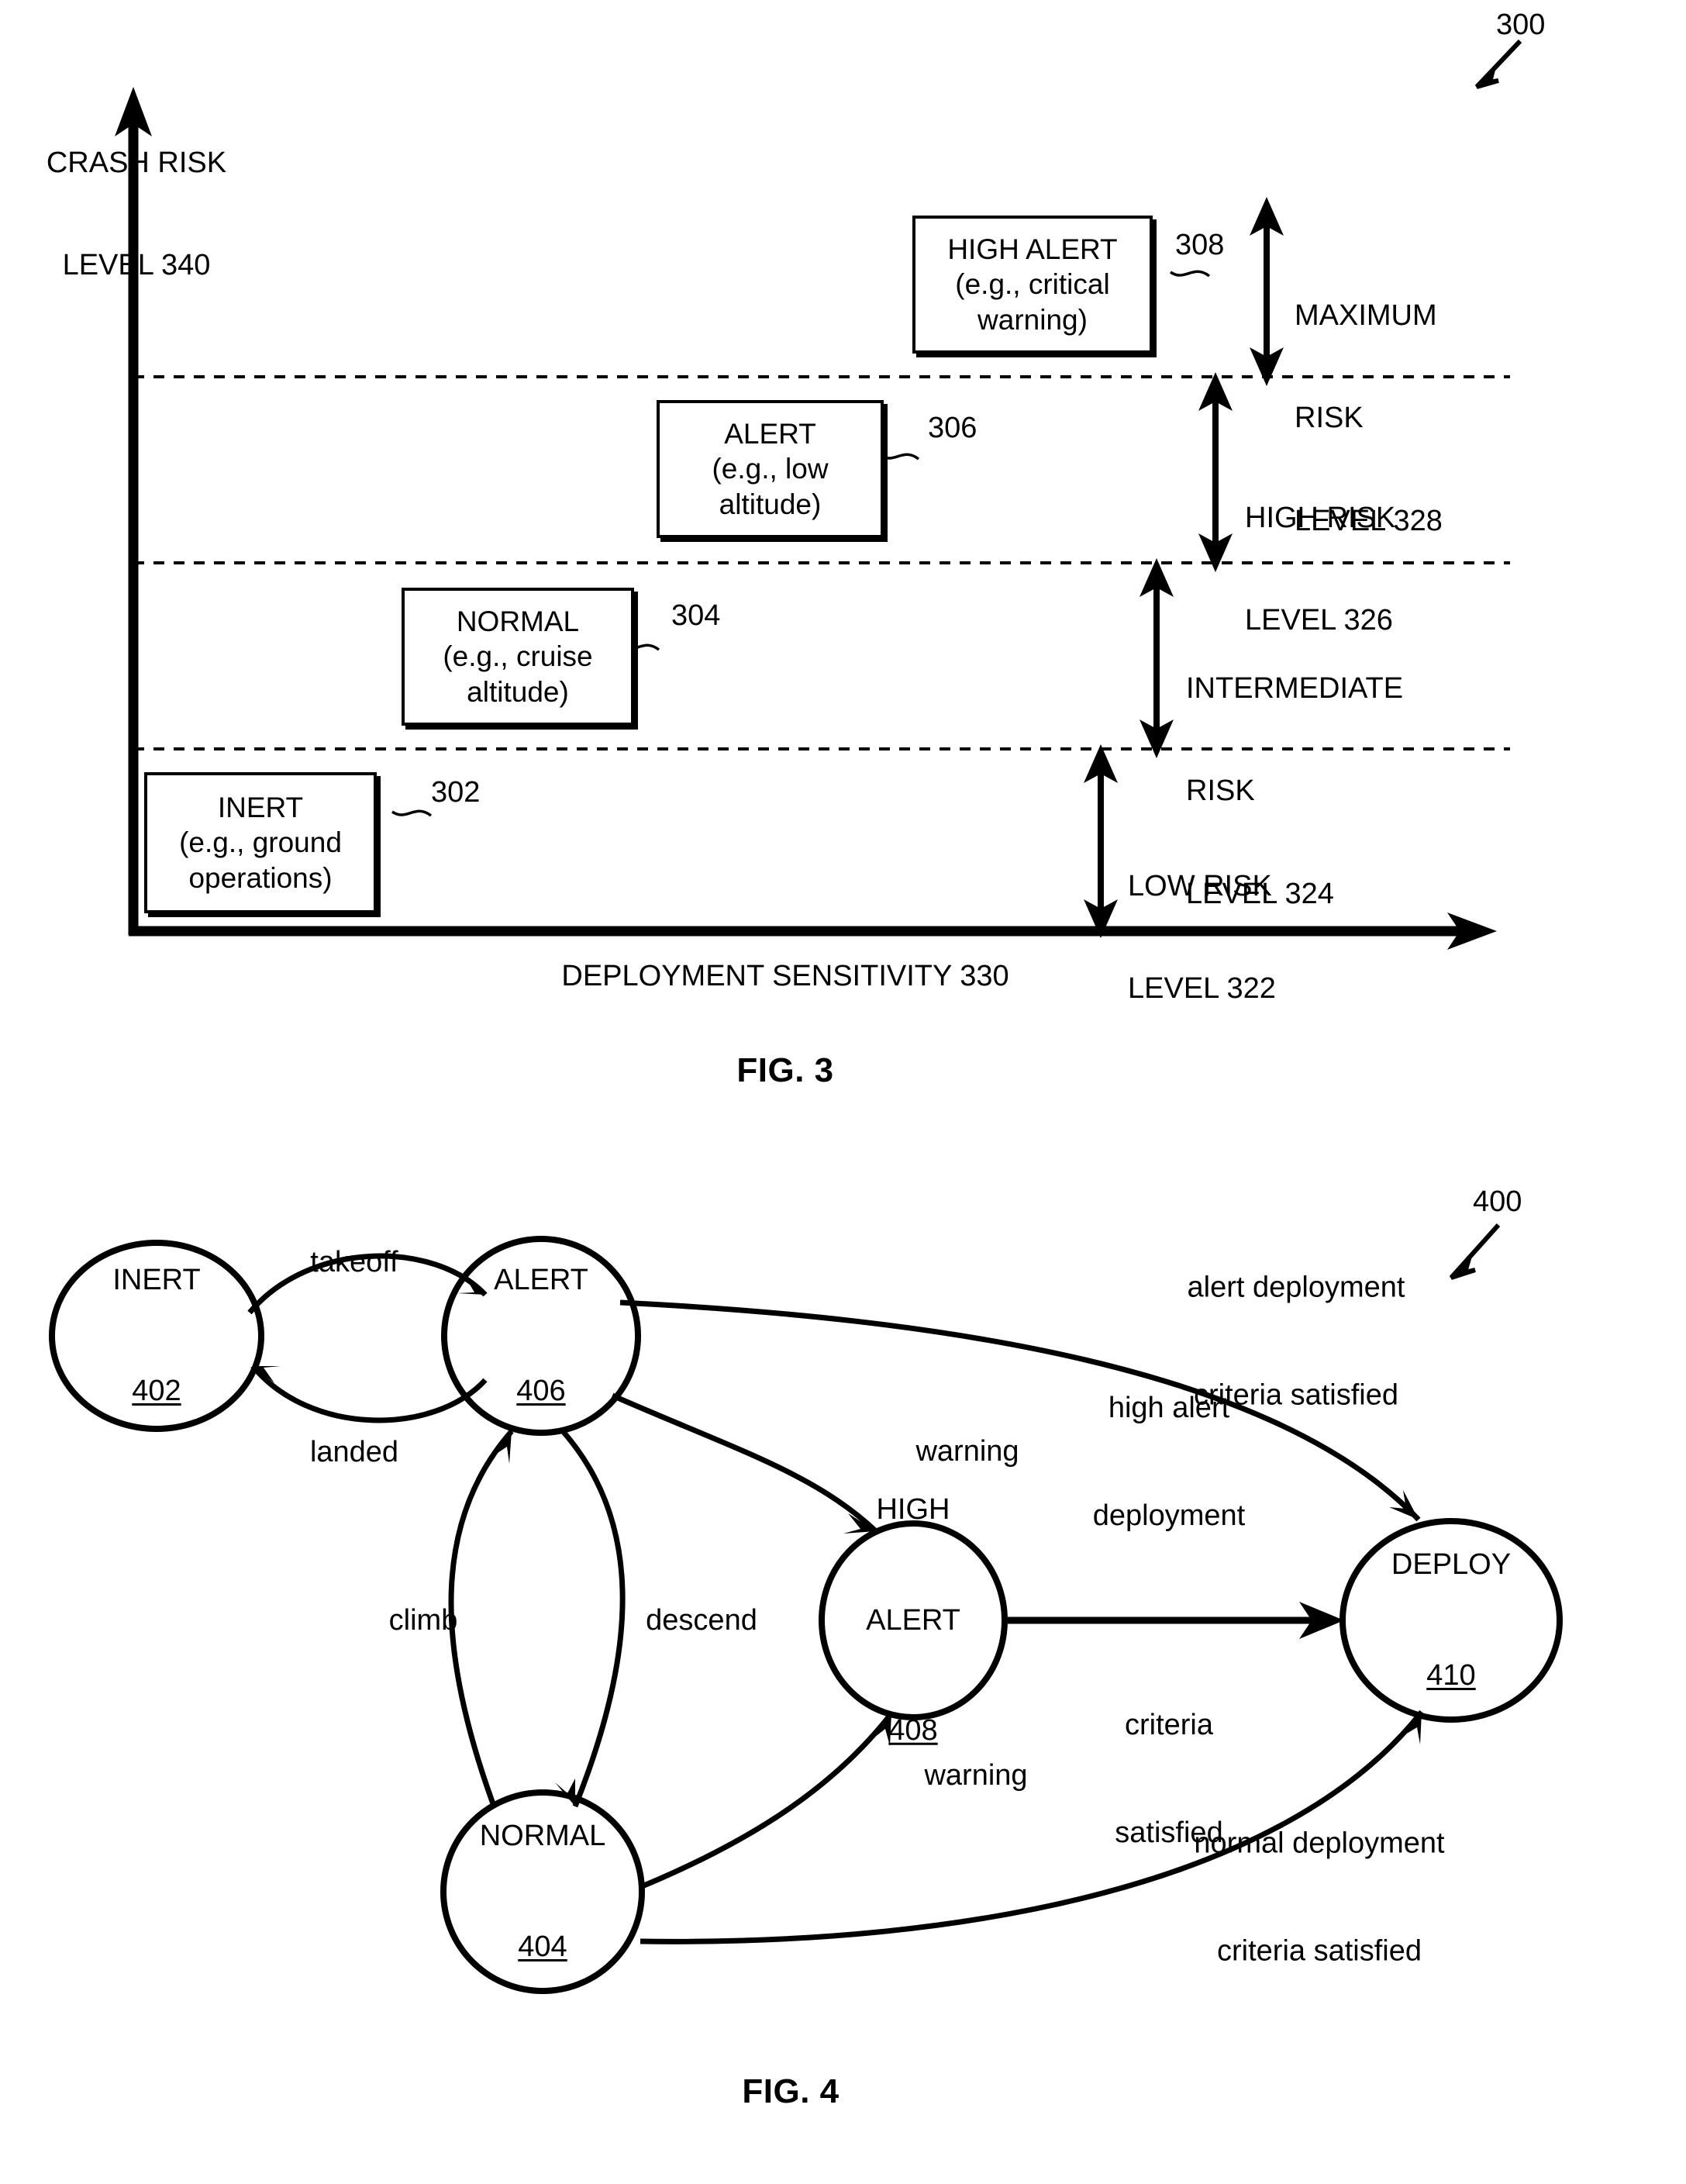 The image size is (1686, 2184). I want to click on figure4-edge-label-takeoff: takeoff, so click(354, 1262).